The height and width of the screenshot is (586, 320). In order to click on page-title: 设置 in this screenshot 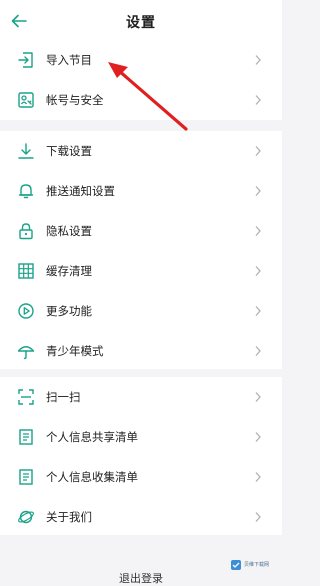, I will do `click(141, 23)`.